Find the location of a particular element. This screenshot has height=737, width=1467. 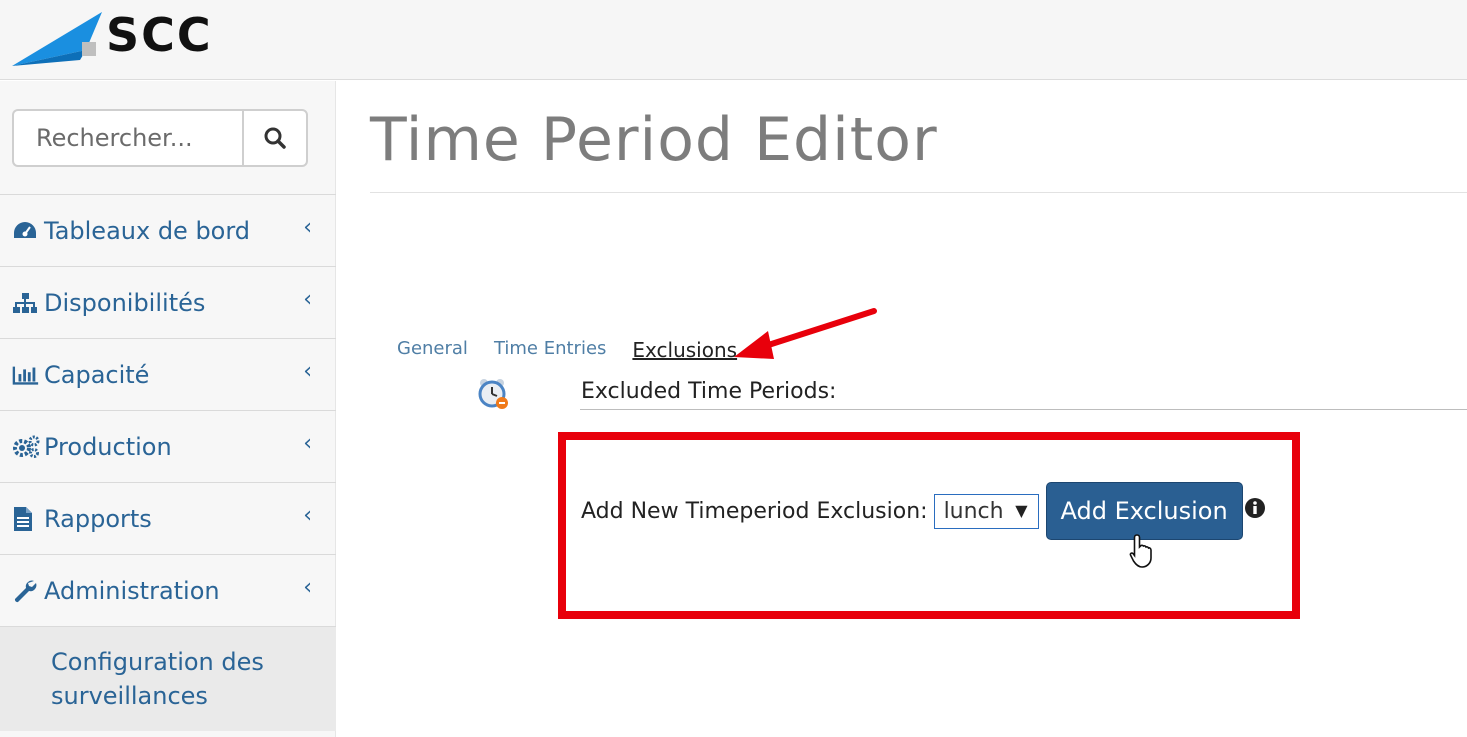

sidebar-item-production: Production ‹ is located at coordinates (168, 447).